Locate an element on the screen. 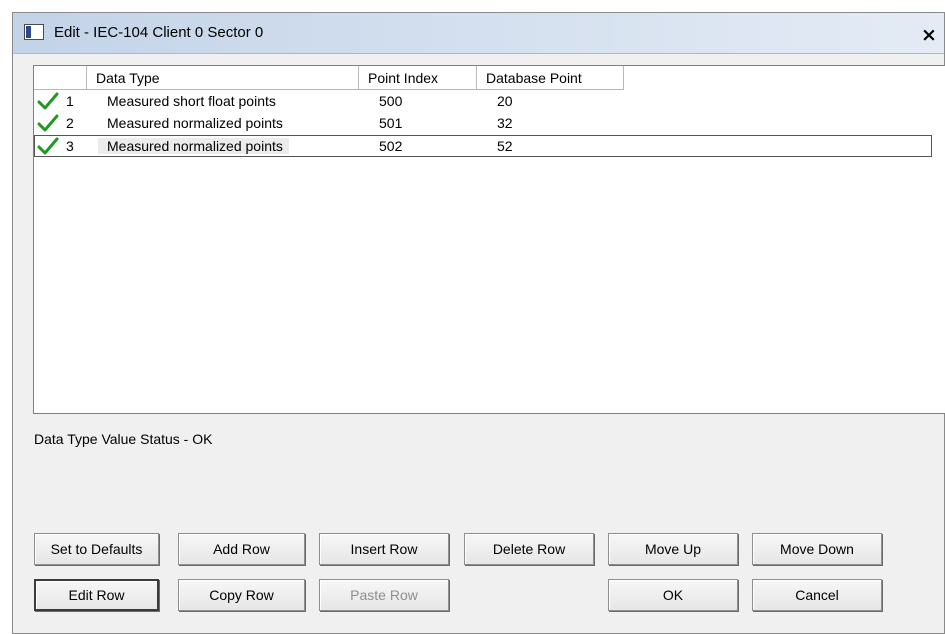 This screenshot has height=634, width=945. window-icon is located at coordinates (34, 32).